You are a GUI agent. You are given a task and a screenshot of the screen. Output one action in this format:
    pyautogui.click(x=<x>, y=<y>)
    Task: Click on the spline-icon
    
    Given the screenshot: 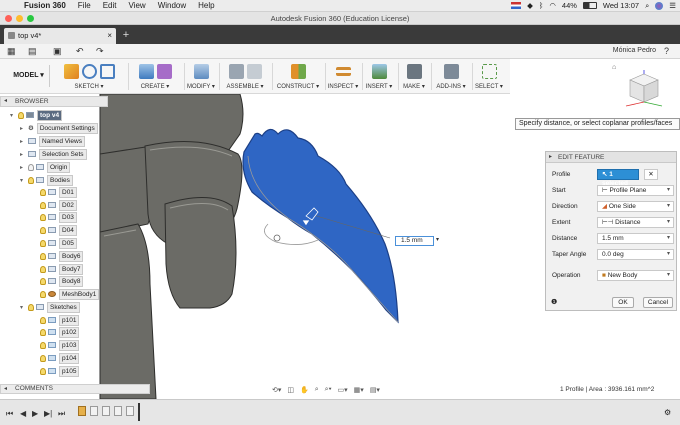 What is the action you would take?
    pyautogui.click(x=89, y=71)
    